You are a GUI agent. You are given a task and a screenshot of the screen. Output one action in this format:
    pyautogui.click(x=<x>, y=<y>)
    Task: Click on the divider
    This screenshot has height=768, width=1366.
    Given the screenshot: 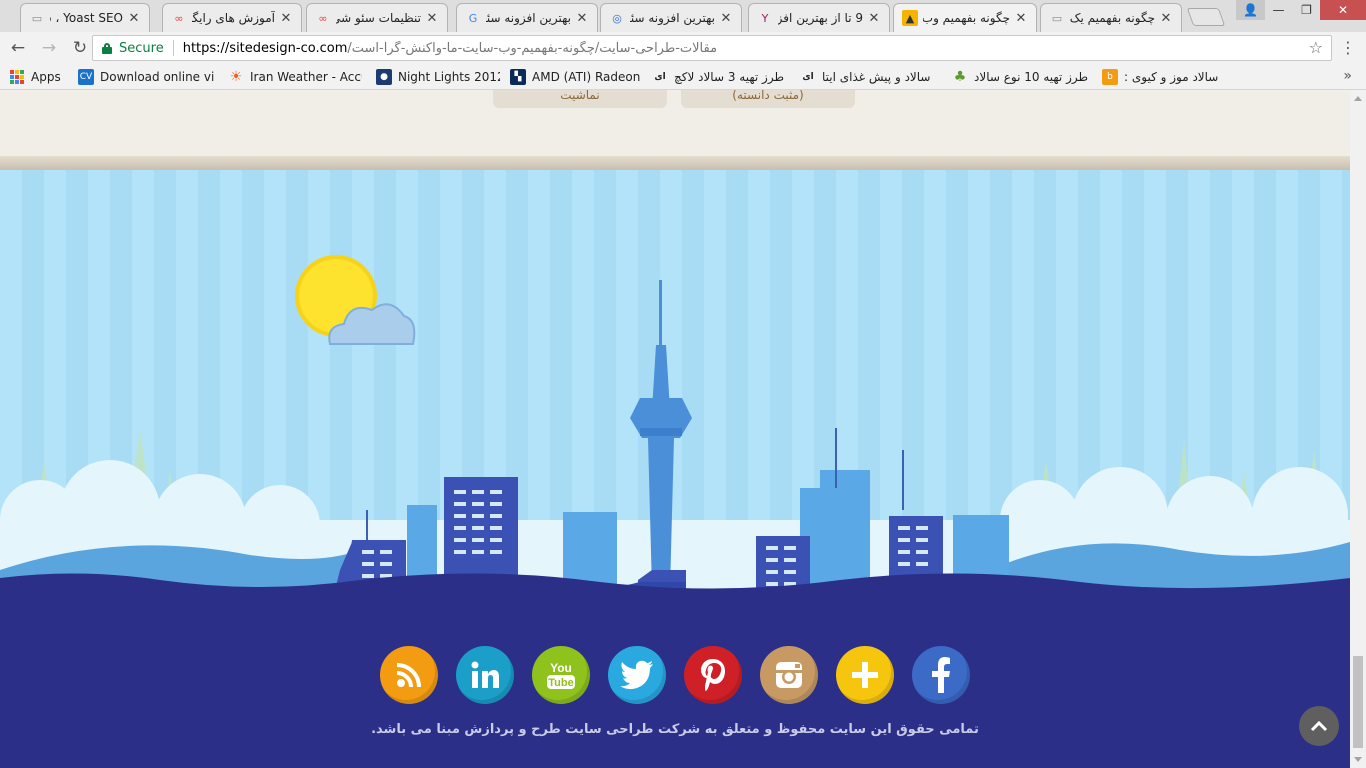 What is the action you would take?
    pyautogui.click(x=173, y=48)
    